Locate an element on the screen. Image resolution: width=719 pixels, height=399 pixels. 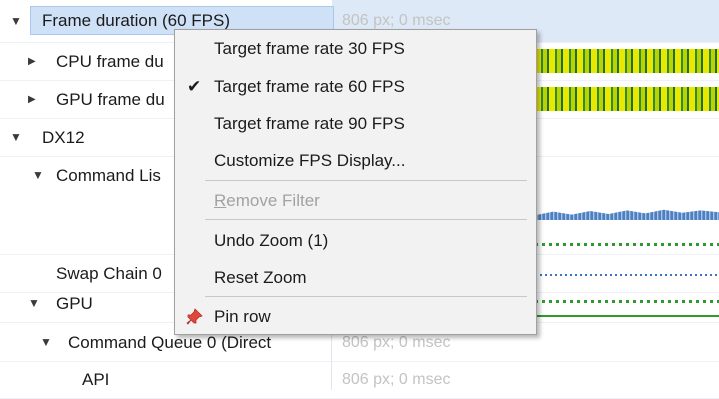
menu-item-pin-row: Pin row is located at coordinates (355, 316).